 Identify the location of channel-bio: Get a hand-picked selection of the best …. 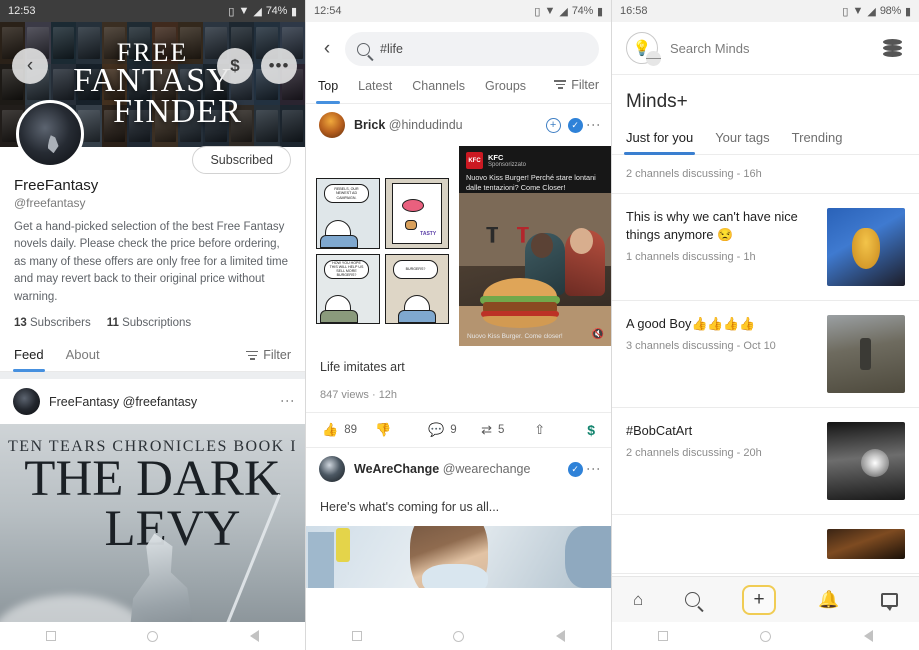
(151, 262).